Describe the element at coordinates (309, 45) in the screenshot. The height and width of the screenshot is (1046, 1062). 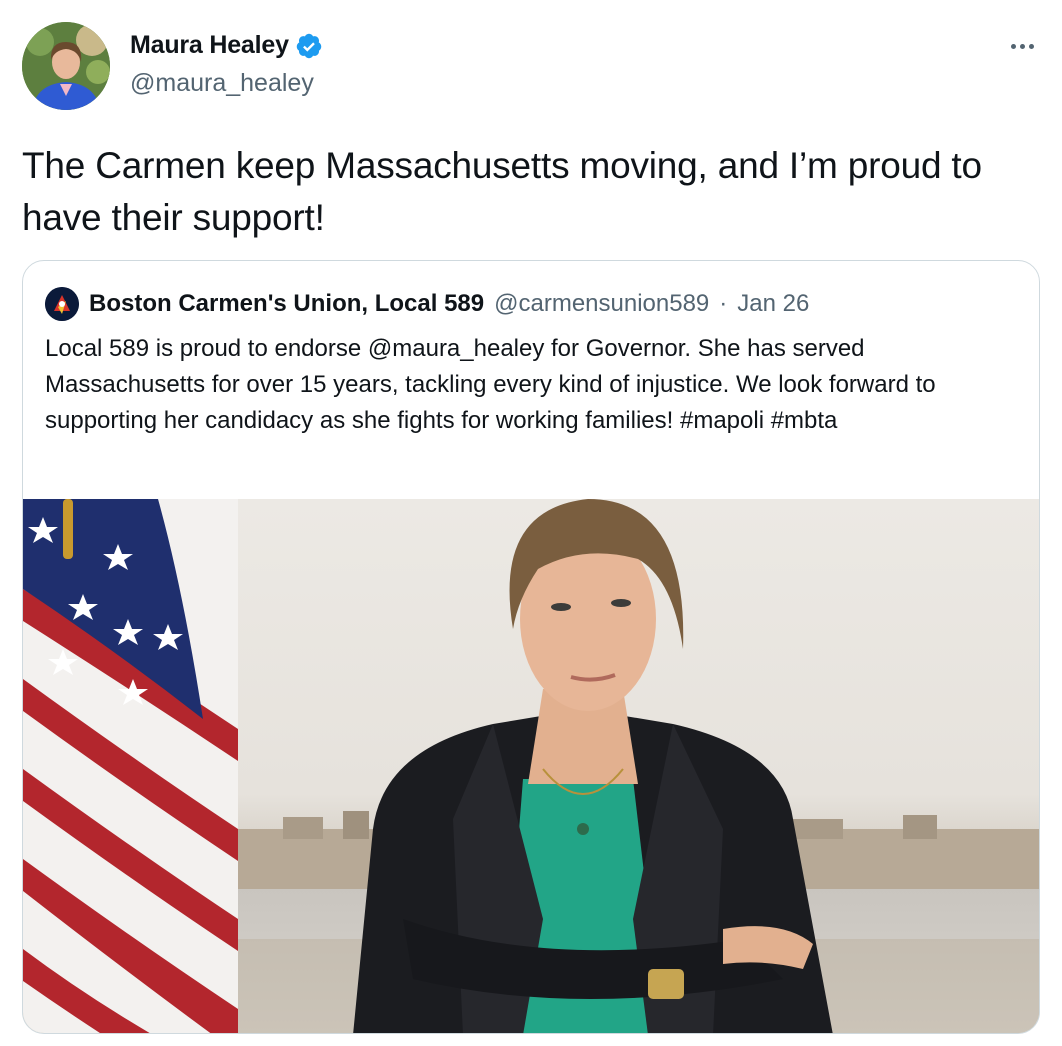
I see `verified-badge-icon` at that location.